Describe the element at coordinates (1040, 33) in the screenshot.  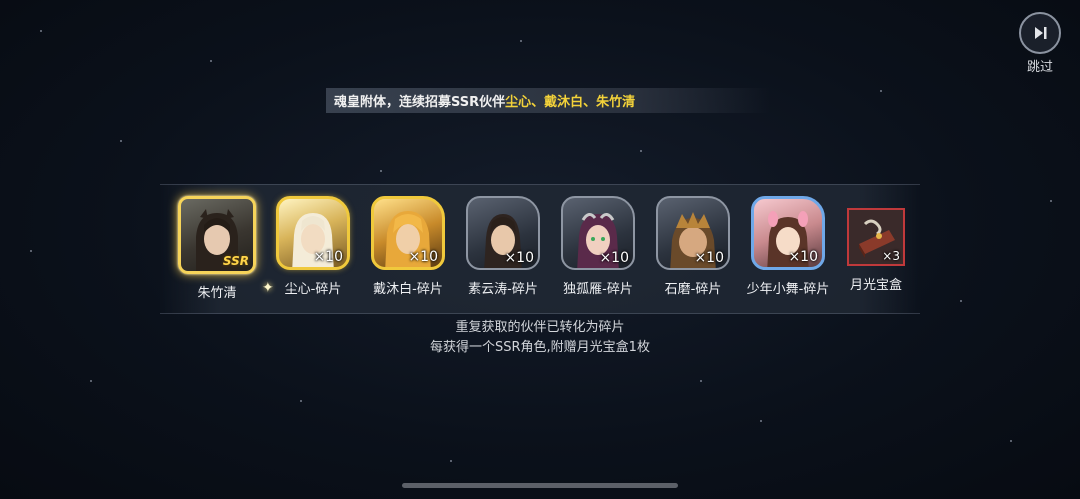
I see `skip-forward-icon` at that location.